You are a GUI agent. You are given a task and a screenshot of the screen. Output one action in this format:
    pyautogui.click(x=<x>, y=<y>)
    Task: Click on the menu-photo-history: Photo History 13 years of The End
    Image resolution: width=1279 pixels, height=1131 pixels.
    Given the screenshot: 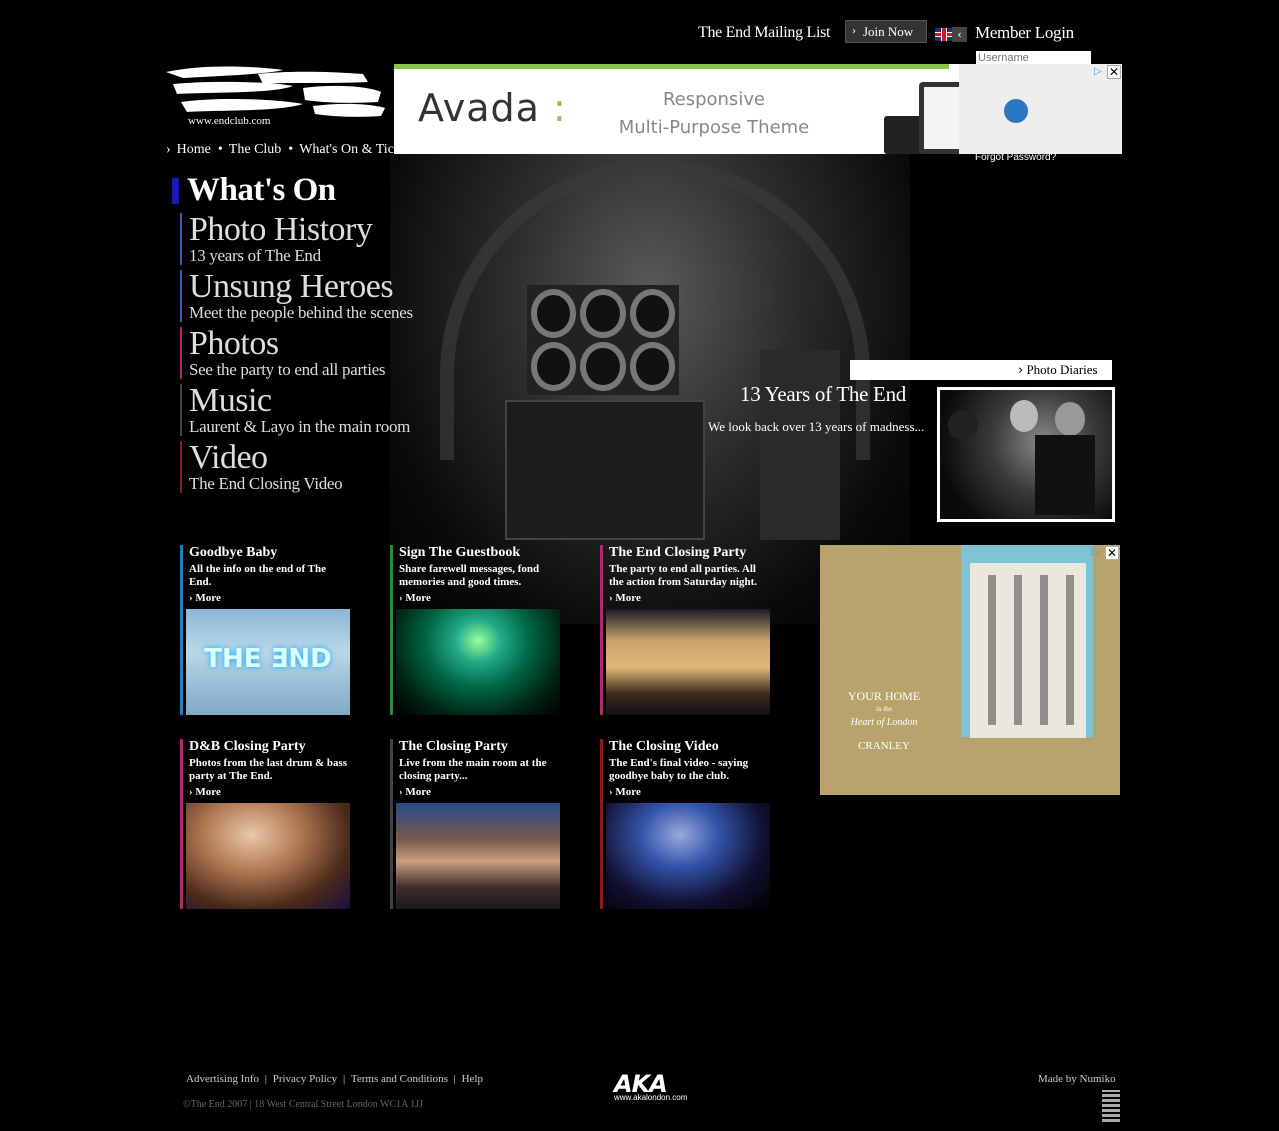 What is the action you would take?
    pyautogui.click(x=276, y=239)
    